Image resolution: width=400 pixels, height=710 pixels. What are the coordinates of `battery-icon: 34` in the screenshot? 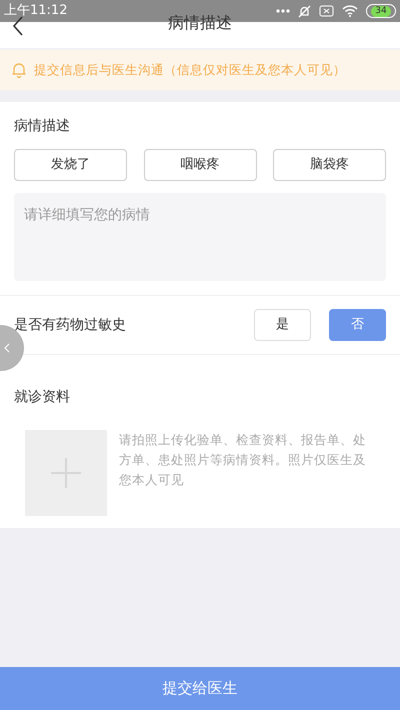 It's located at (381, 11).